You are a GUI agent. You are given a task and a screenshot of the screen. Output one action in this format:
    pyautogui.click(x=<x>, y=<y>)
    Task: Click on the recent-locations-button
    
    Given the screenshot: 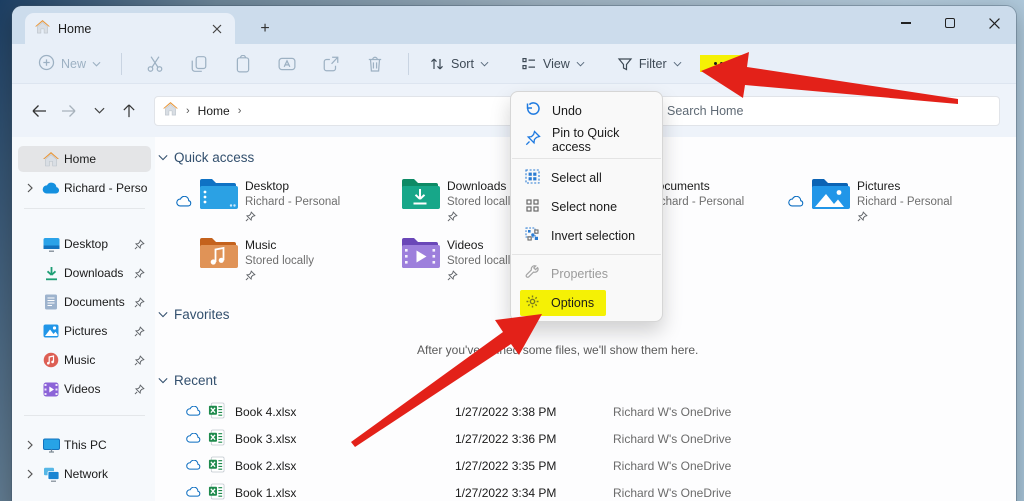 What is the action you would take?
    pyautogui.click(x=99, y=111)
    